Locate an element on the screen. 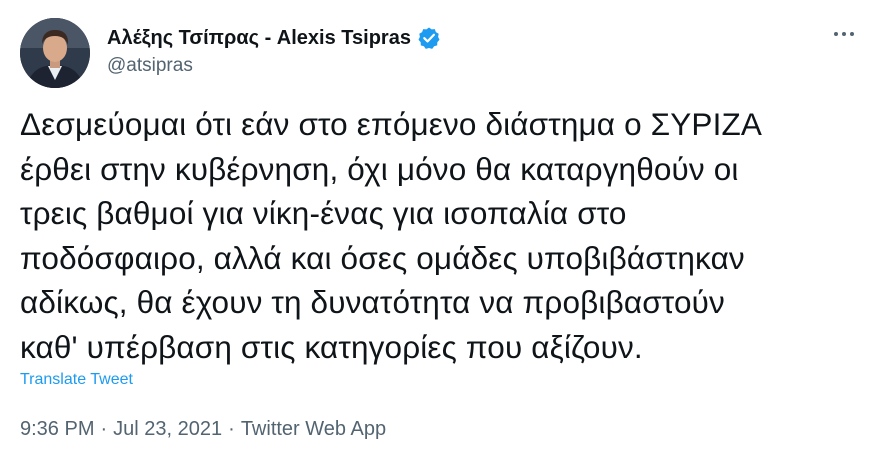  author-handle: @atsipras is located at coordinates (150, 66).